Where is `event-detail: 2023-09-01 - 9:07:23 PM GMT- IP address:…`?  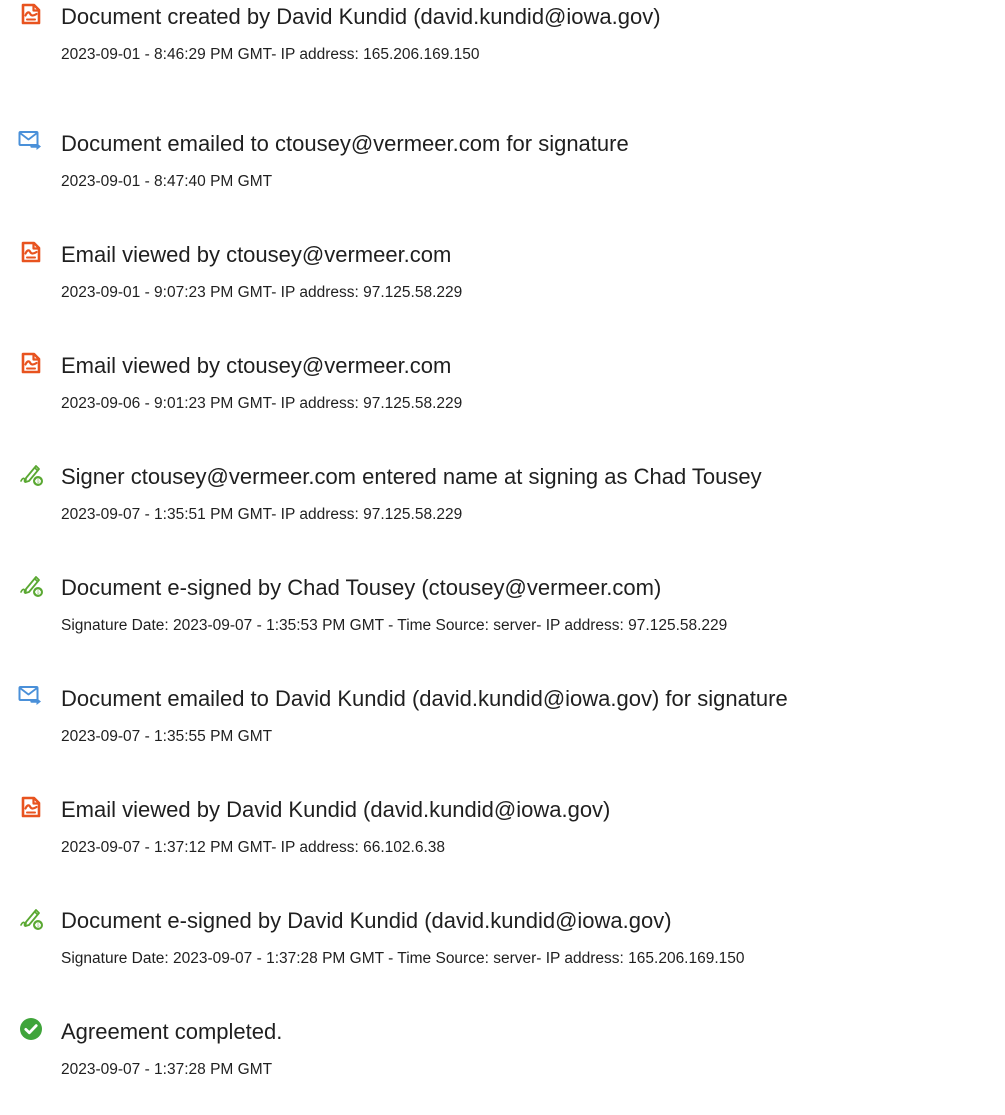
event-detail: 2023-09-01 - 9:07:23 PM GMT- IP address:… is located at coordinates (262, 292).